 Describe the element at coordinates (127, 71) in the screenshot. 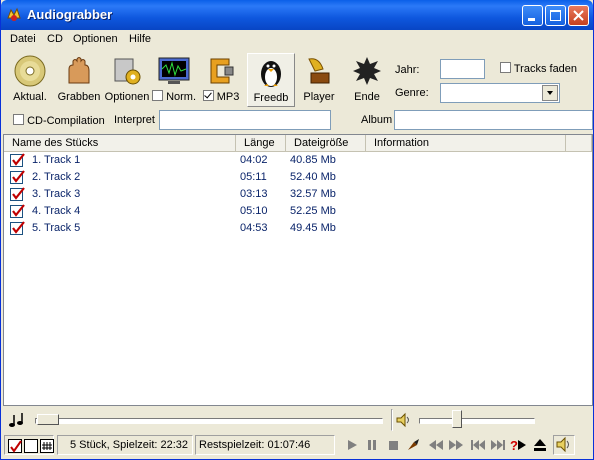

I see `settings-icon` at that location.